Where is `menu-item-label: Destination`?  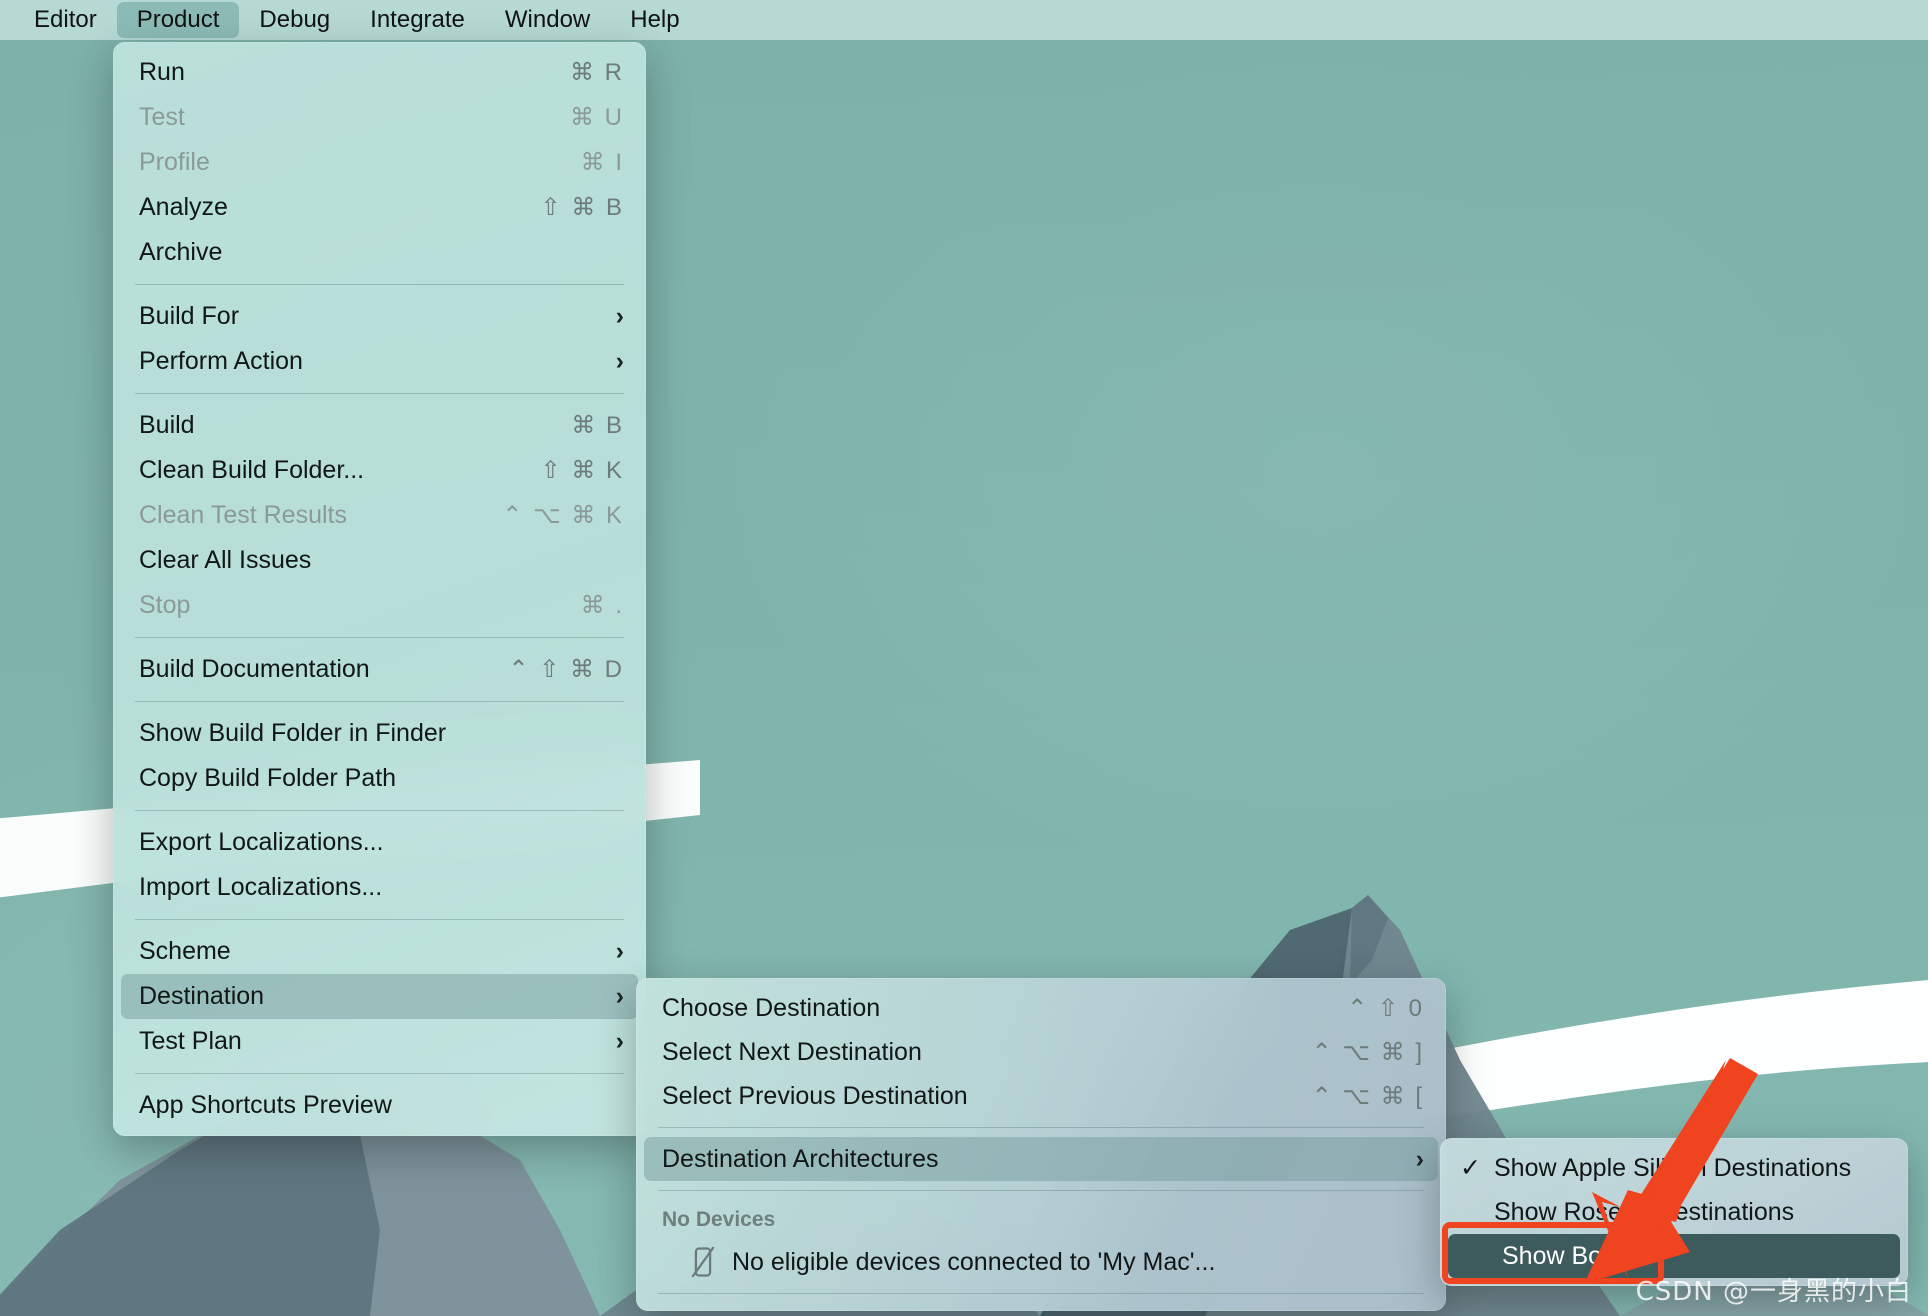
menu-item-label: Destination is located at coordinates (202, 996).